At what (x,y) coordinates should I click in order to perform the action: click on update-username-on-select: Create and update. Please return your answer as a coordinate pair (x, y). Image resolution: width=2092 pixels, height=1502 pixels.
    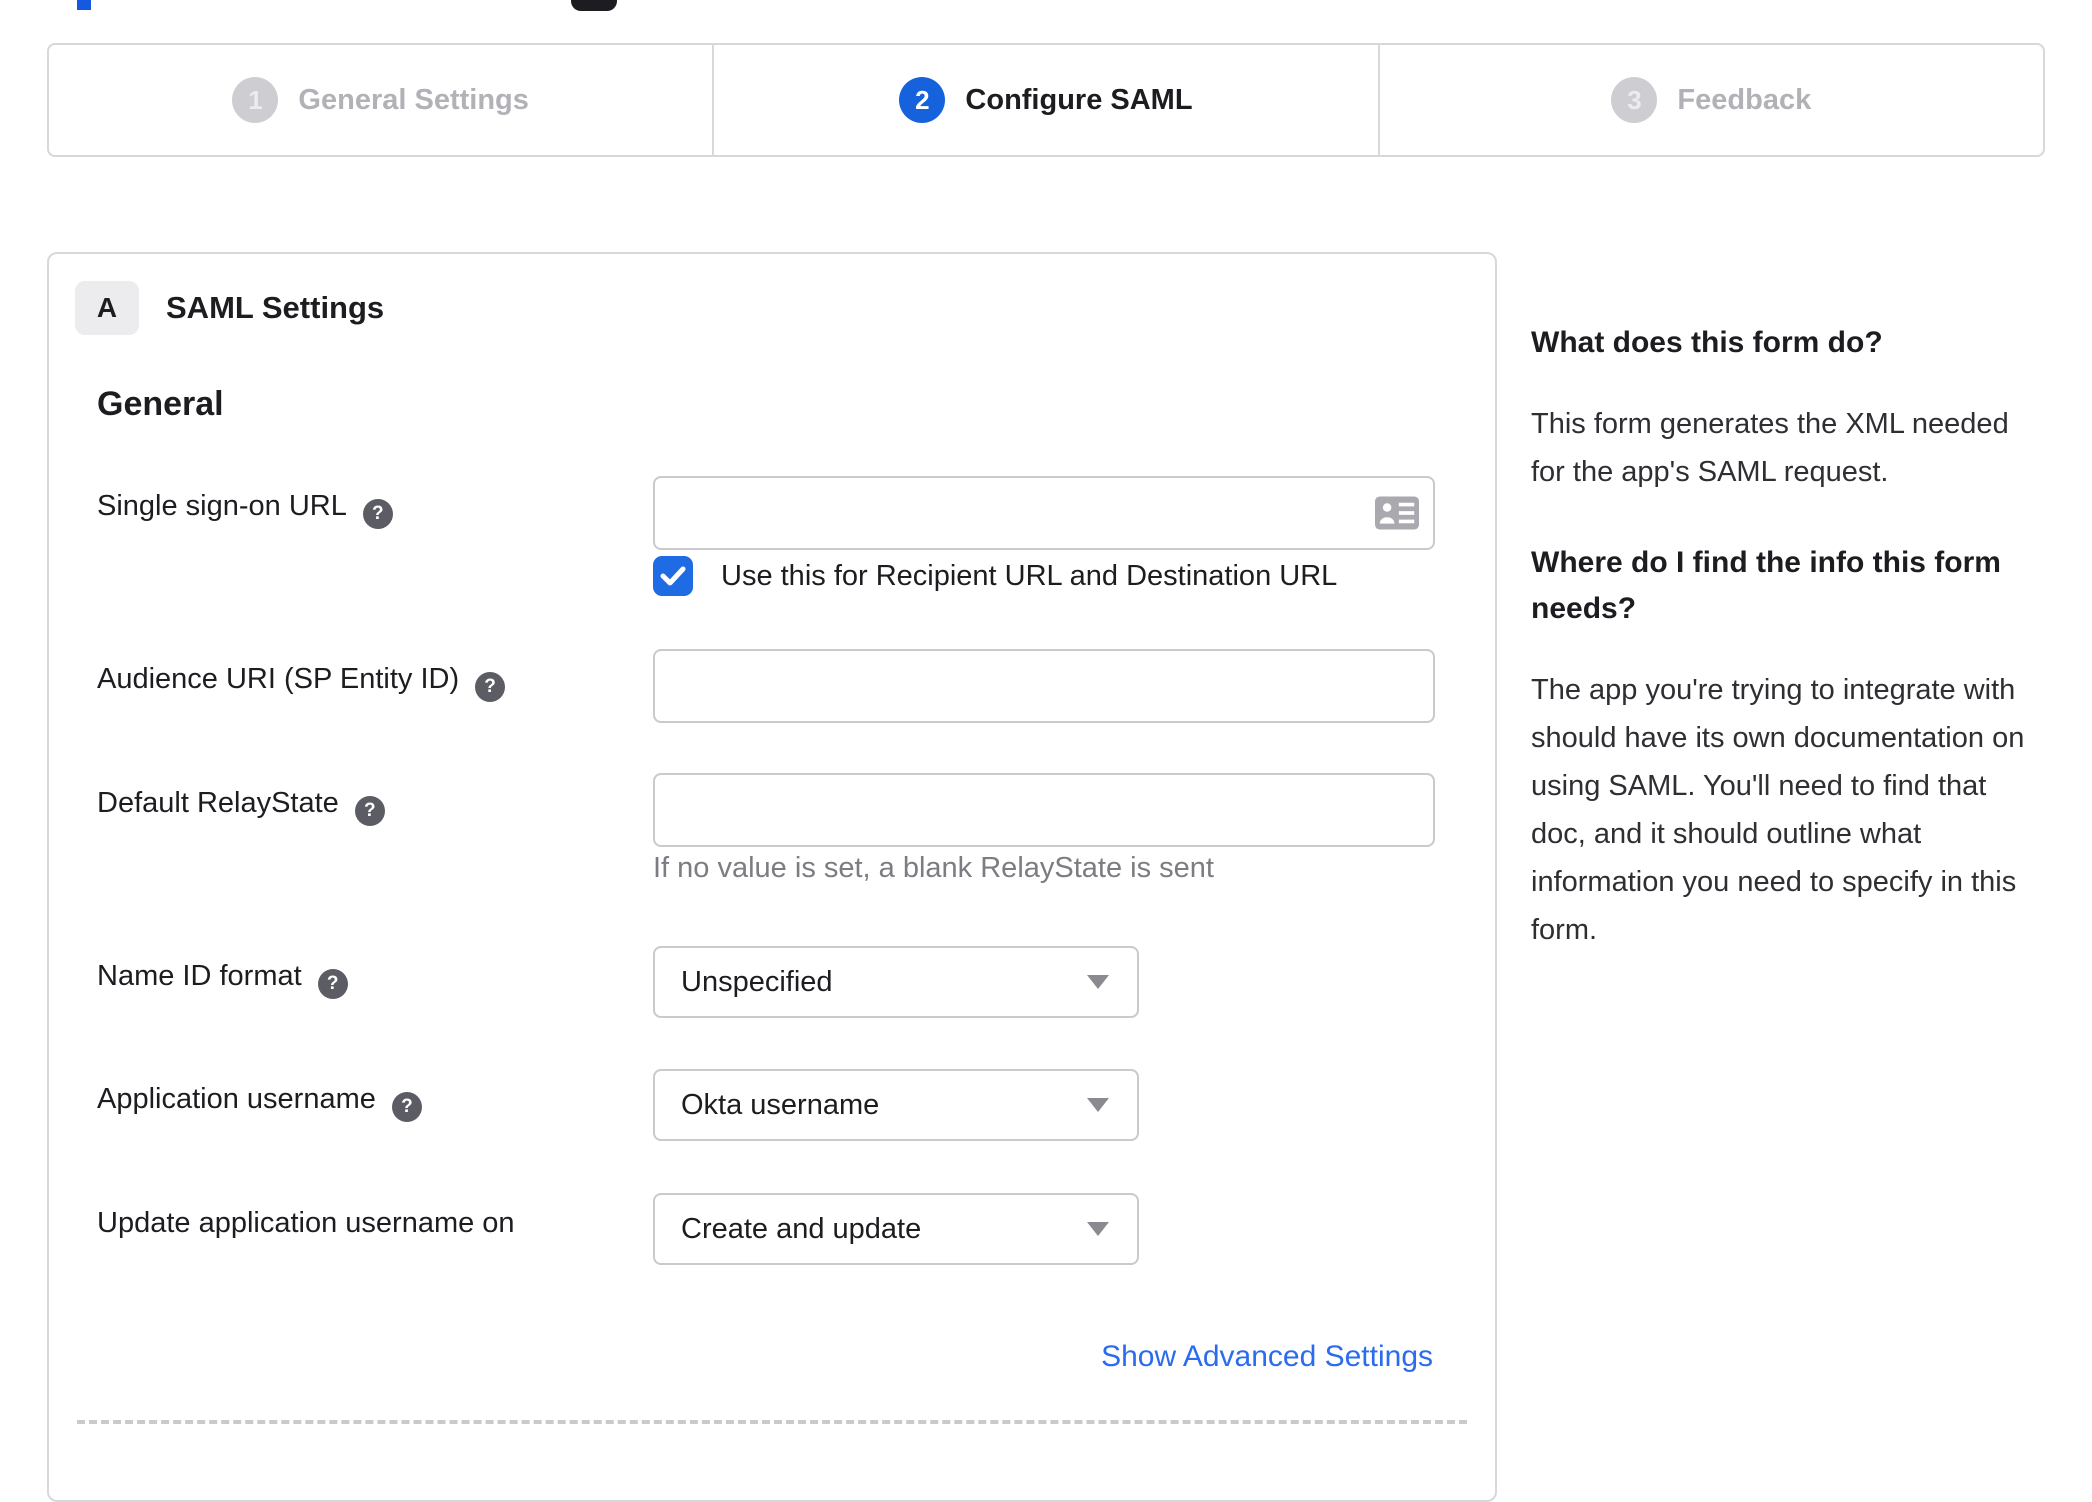
    Looking at the image, I should click on (896, 1229).